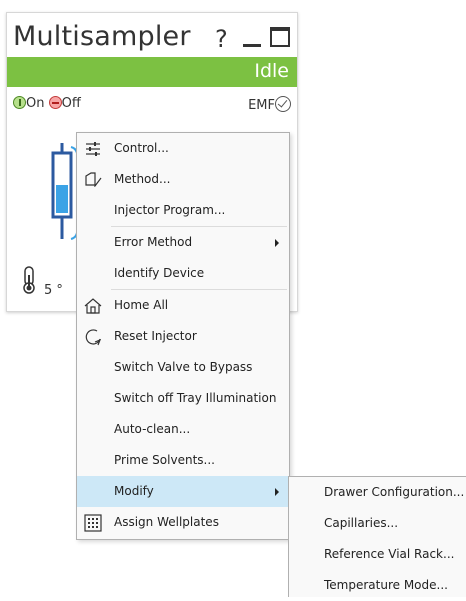 The image size is (466, 601). Describe the element at coordinates (166, 522) in the screenshot. I see `menu-item-label: Assign Wellplates` at that location.